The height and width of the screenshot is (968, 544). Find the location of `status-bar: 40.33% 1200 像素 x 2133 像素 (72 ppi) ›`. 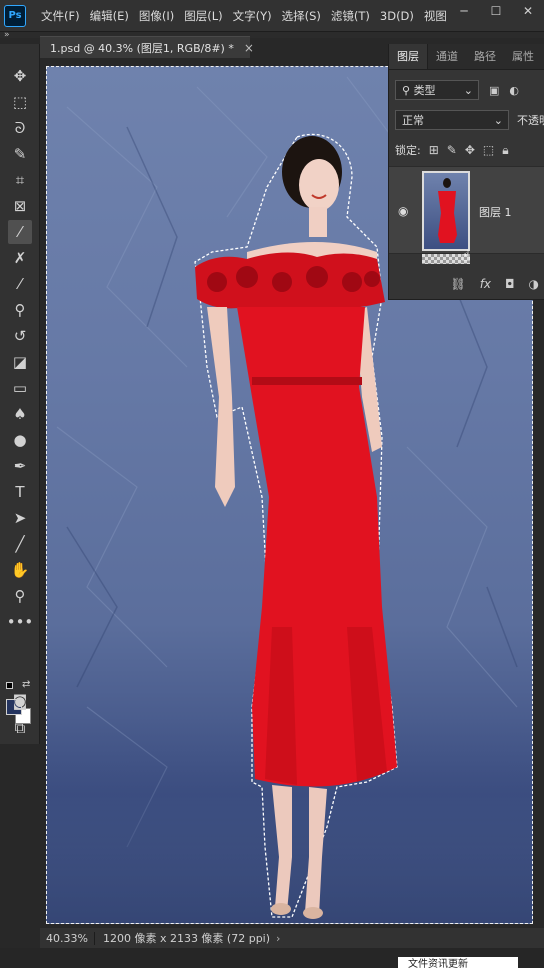

status-bar: 40.33% 1200 像素 x 2133 像素 (72 ppi) › is located at coordinates (292, 938).